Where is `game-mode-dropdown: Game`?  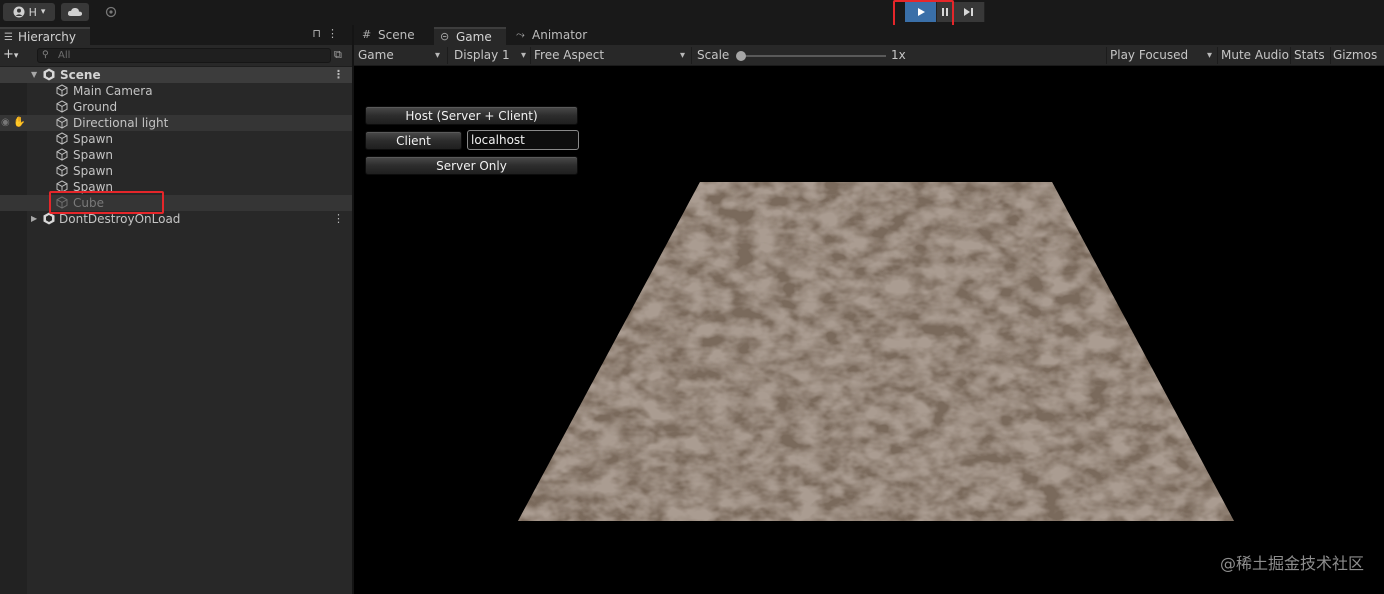 game-mode-dropdown: Game is located at coordinates (401, 55).